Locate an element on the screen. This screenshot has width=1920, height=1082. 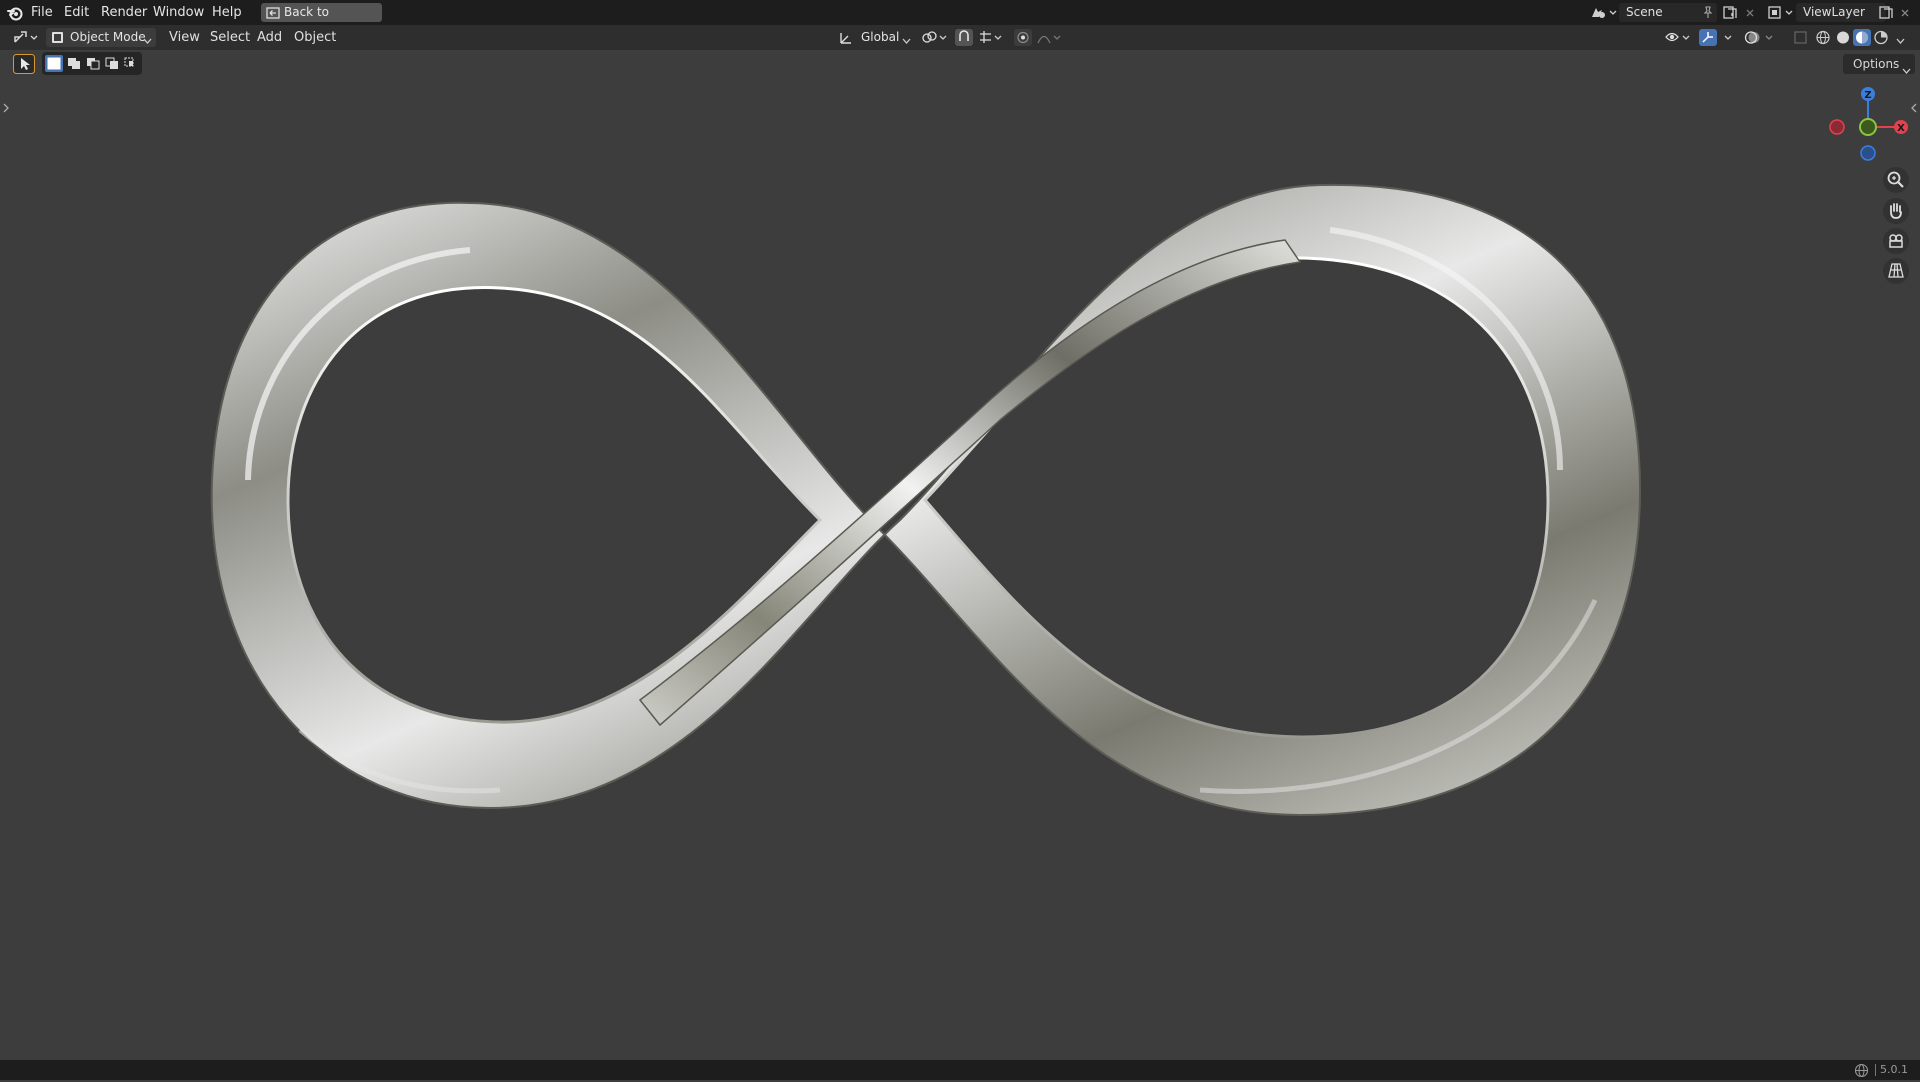
transform-orientation-dropdown: Global is located at coordinates (874, 37).